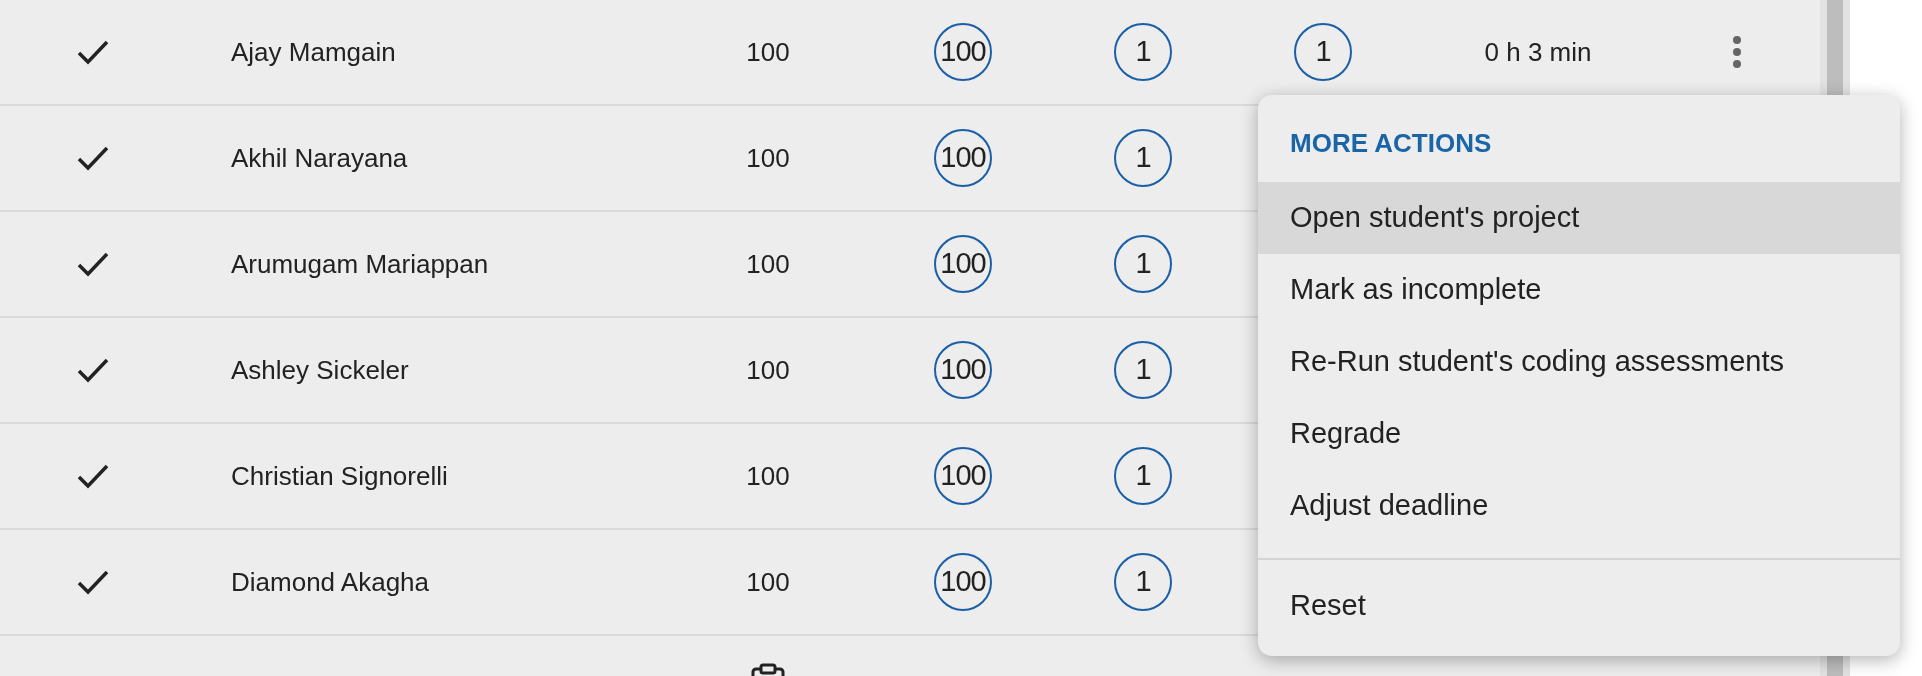 This screenshot has width=1922, height=676. What do you see at coordinates (1579, 362) in the screenshot?
I see `menu-item: Re-Run student's coding assessments` at bounding box center [1579, 362].